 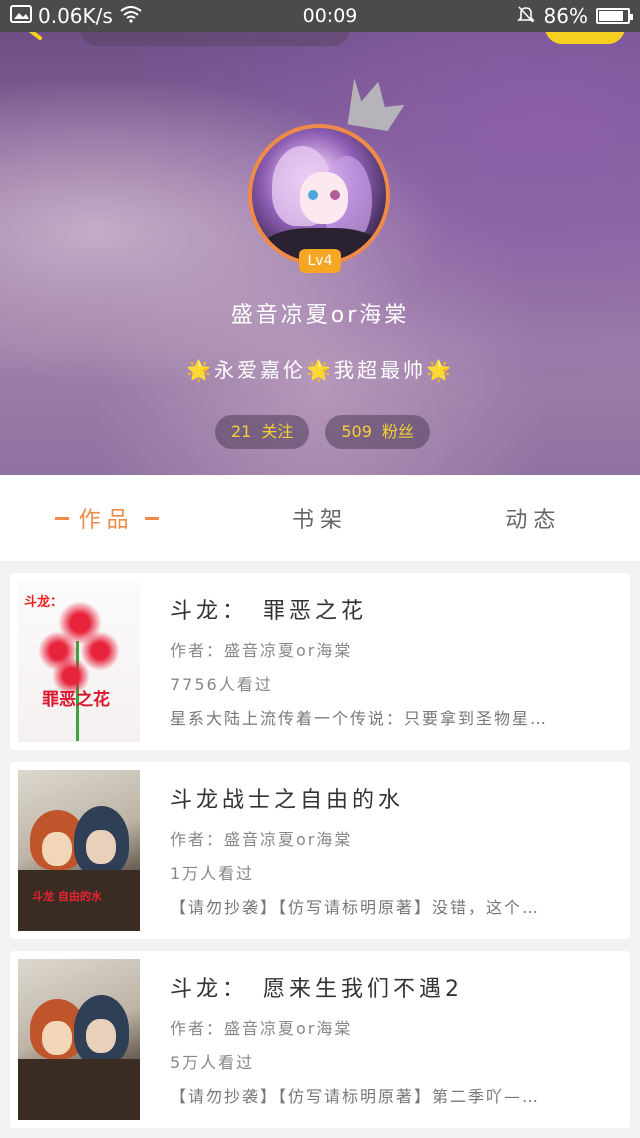 I want to click on mute-bell-icon, so click(x=526, y=16).